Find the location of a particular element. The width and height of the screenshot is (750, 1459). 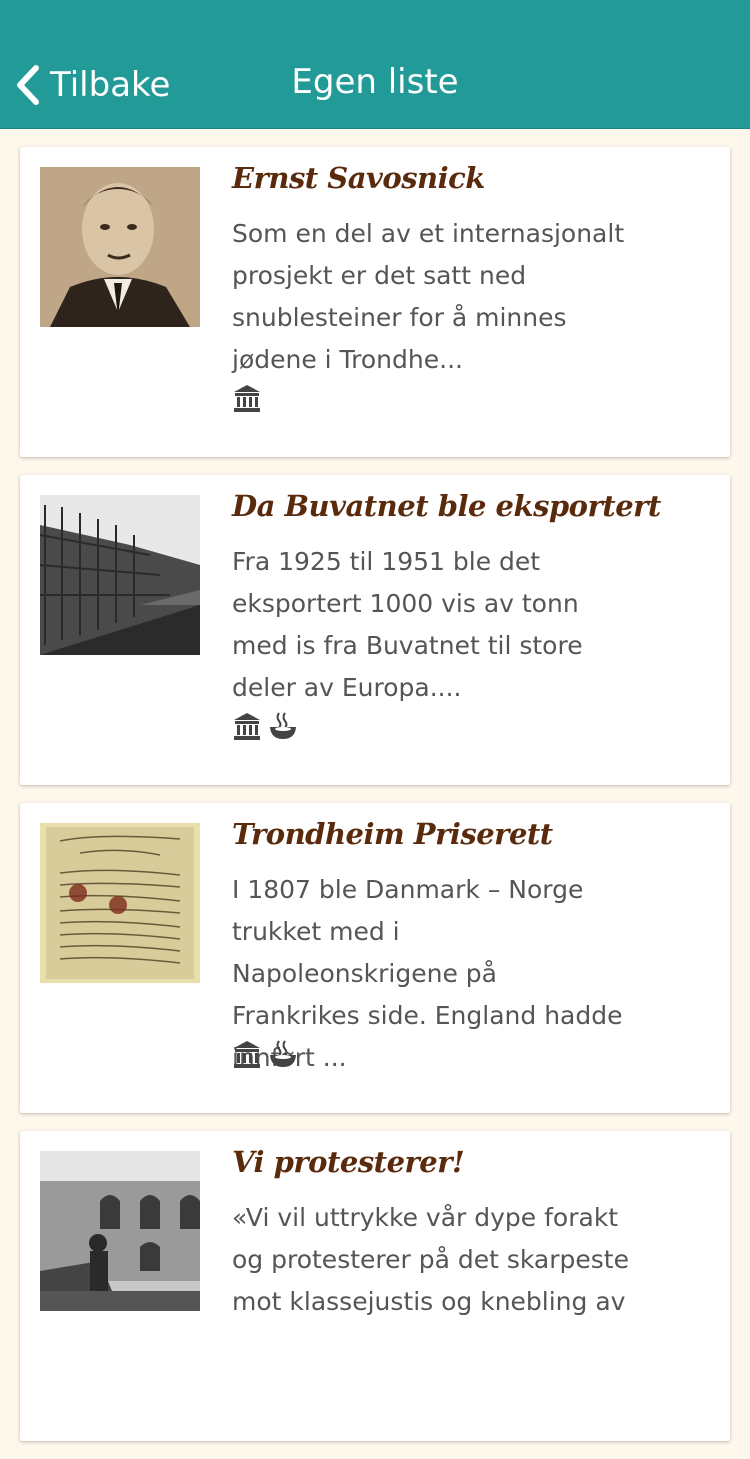

page-title: Egen liste is located at coordinates (375, 82).